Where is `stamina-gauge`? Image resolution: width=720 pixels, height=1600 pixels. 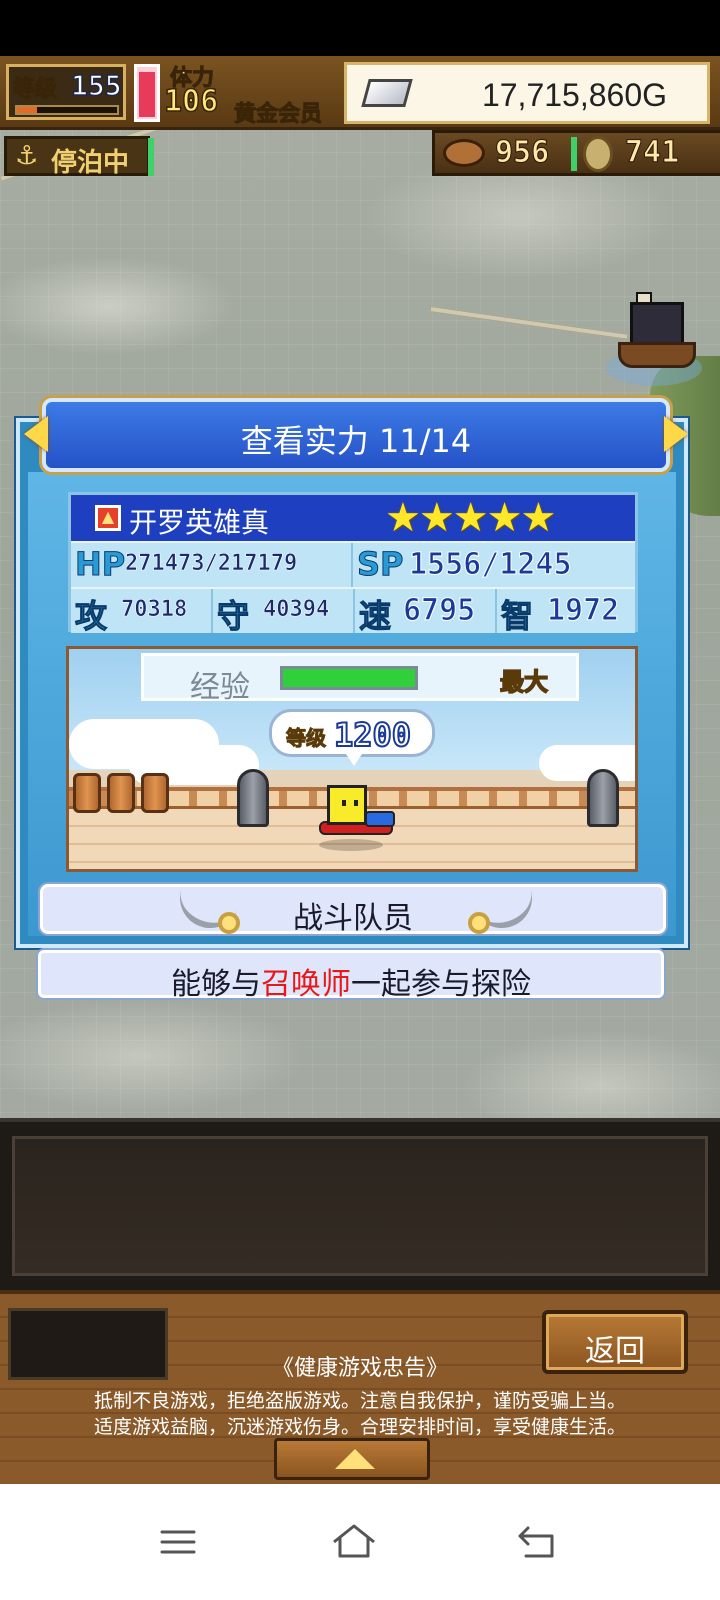
stamina-gauge is located at coordinates (147, 93).